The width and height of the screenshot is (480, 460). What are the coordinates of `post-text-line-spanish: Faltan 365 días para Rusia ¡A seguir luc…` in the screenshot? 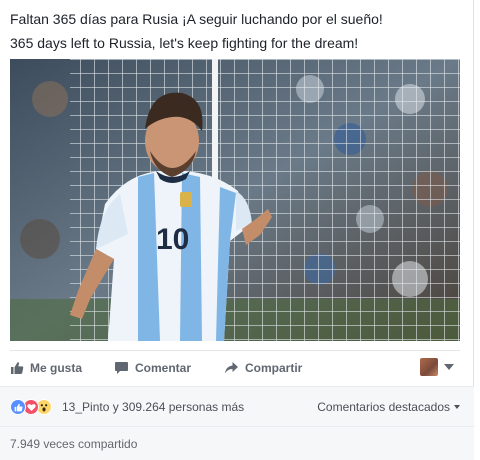 It's located at (196, 19).